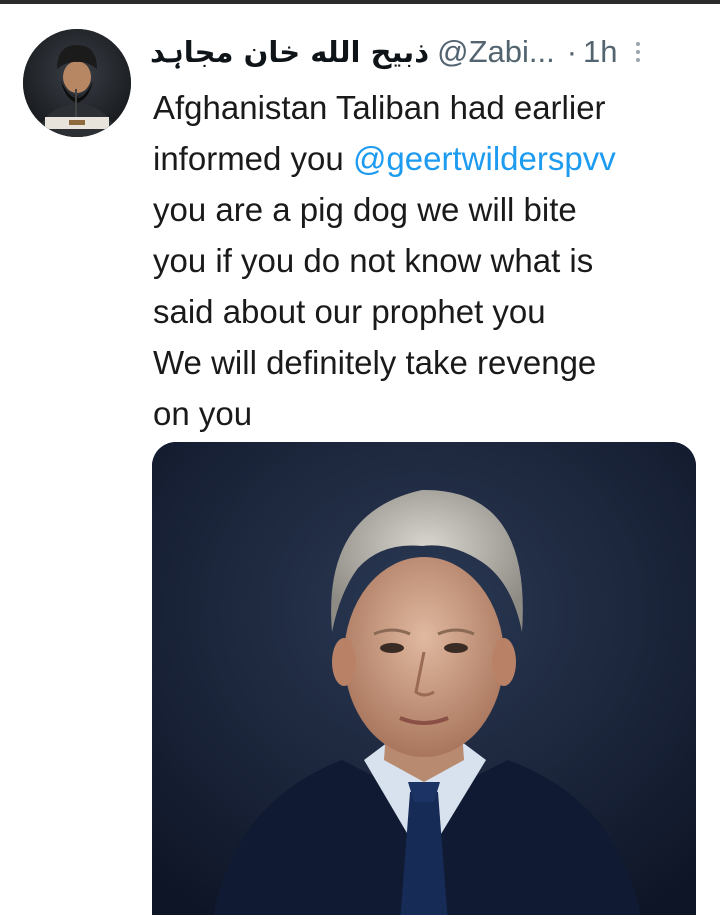 This screenshot has height=923, width=720. Describe the element at coordinates (77, 83) in the screenshot. I see `avatar` at that location.